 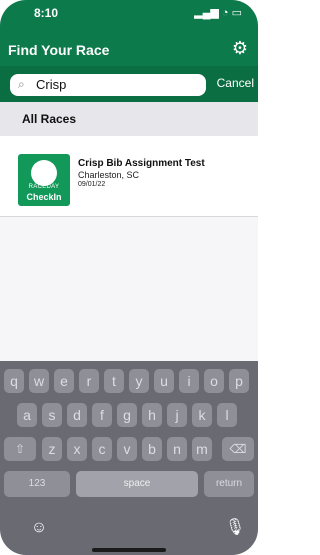 What do you see at coordinates (218, 13) in the screenshot?
I see `status-icons: ▂▄▆ ◔ ▭` at bounding box center [218, 13].